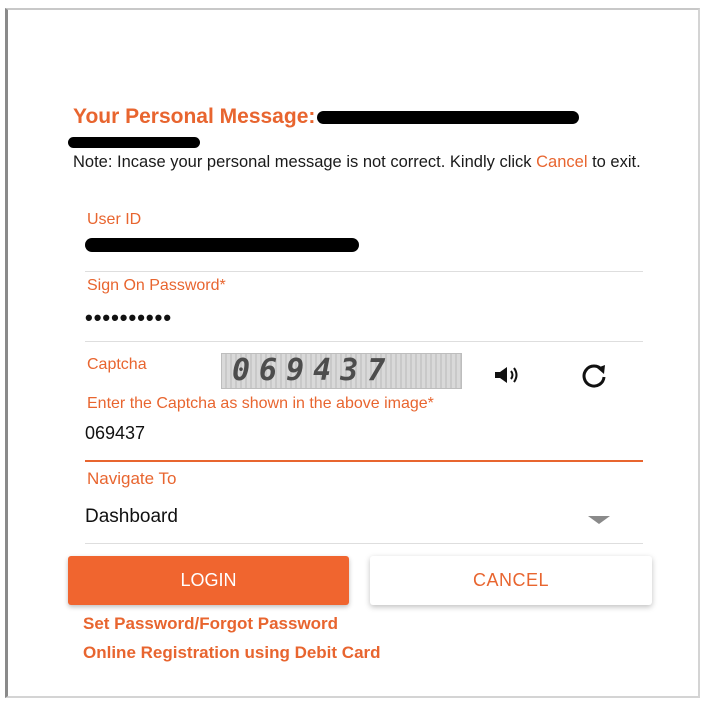 The width and height of the screenshot is (706, 702). Describe the element at coordinates (114, 219) in the screenshot. I see `user-id-label: User ID` at that location.